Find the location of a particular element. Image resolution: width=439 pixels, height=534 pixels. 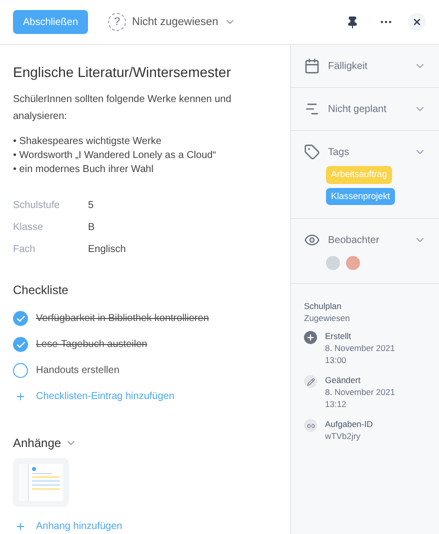

checklist-heading: Checkliste is located at coordinates (41, 290).